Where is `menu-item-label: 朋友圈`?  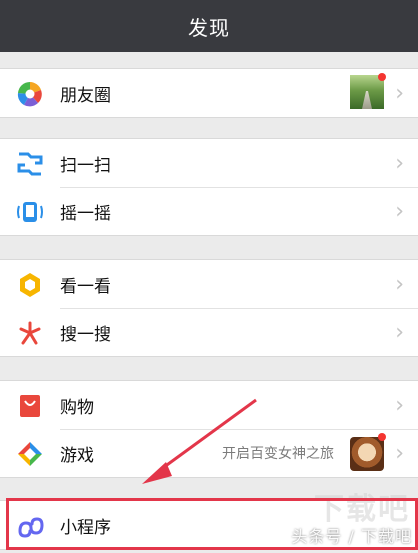
menu-item-label: 朋友圈 is located at coordinates (85, 95).